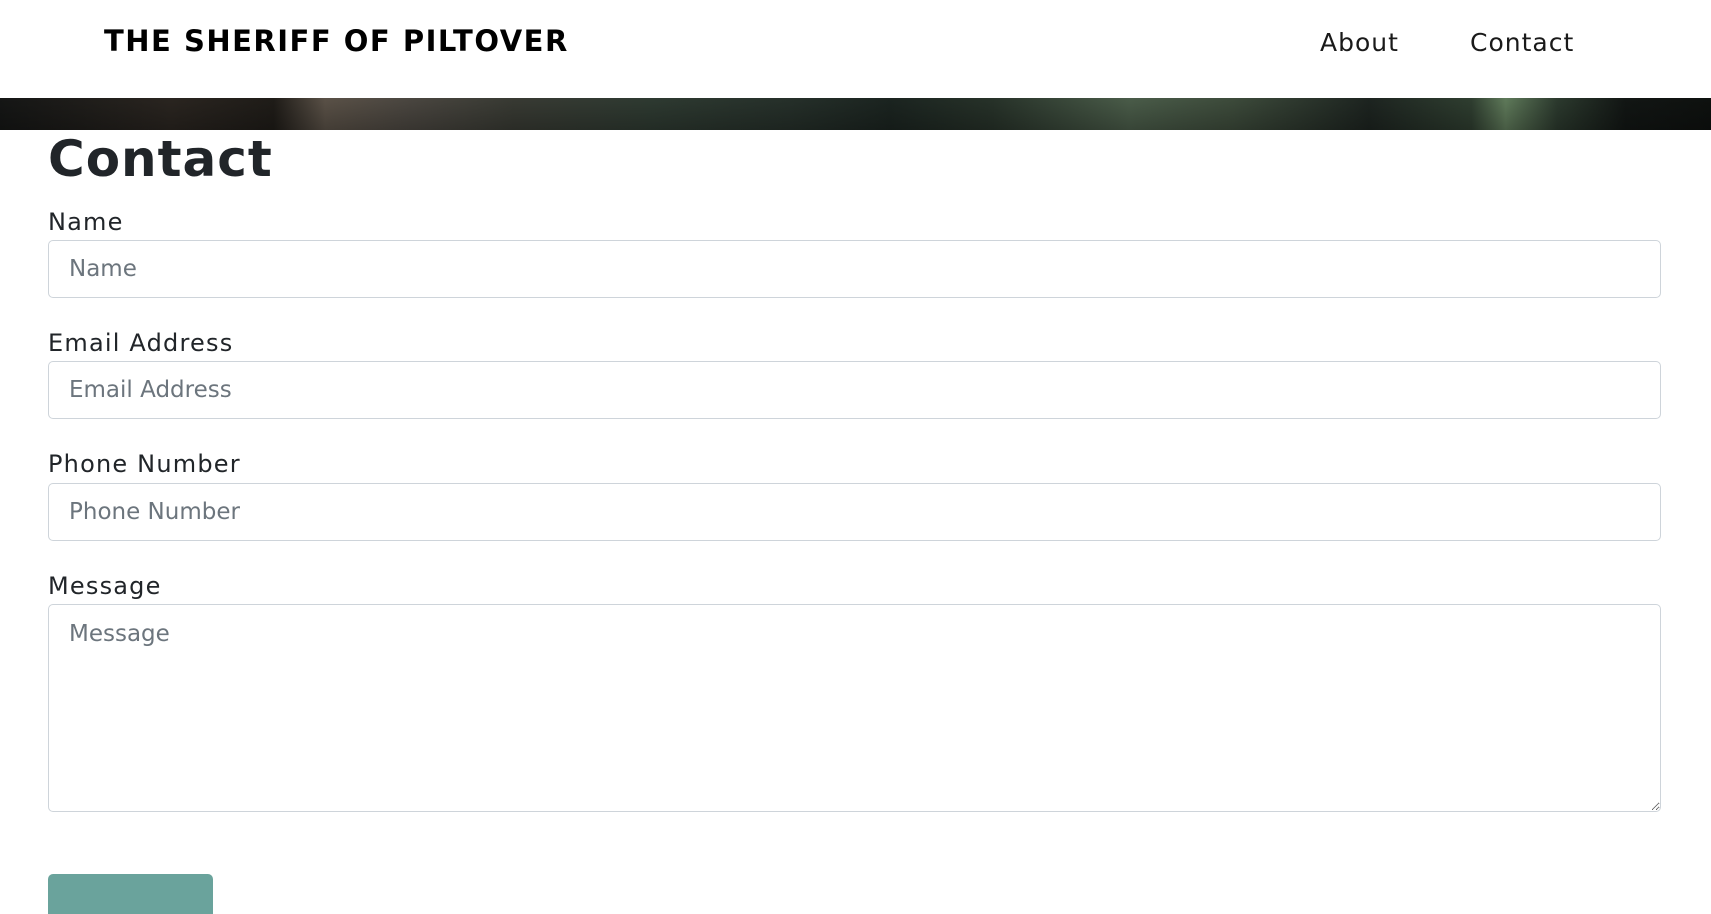 The image size is (1711, 914). What do you see at coordinates (130, 894) in the screenshot?
I see `submit-button` at bounding box center [130, 894].